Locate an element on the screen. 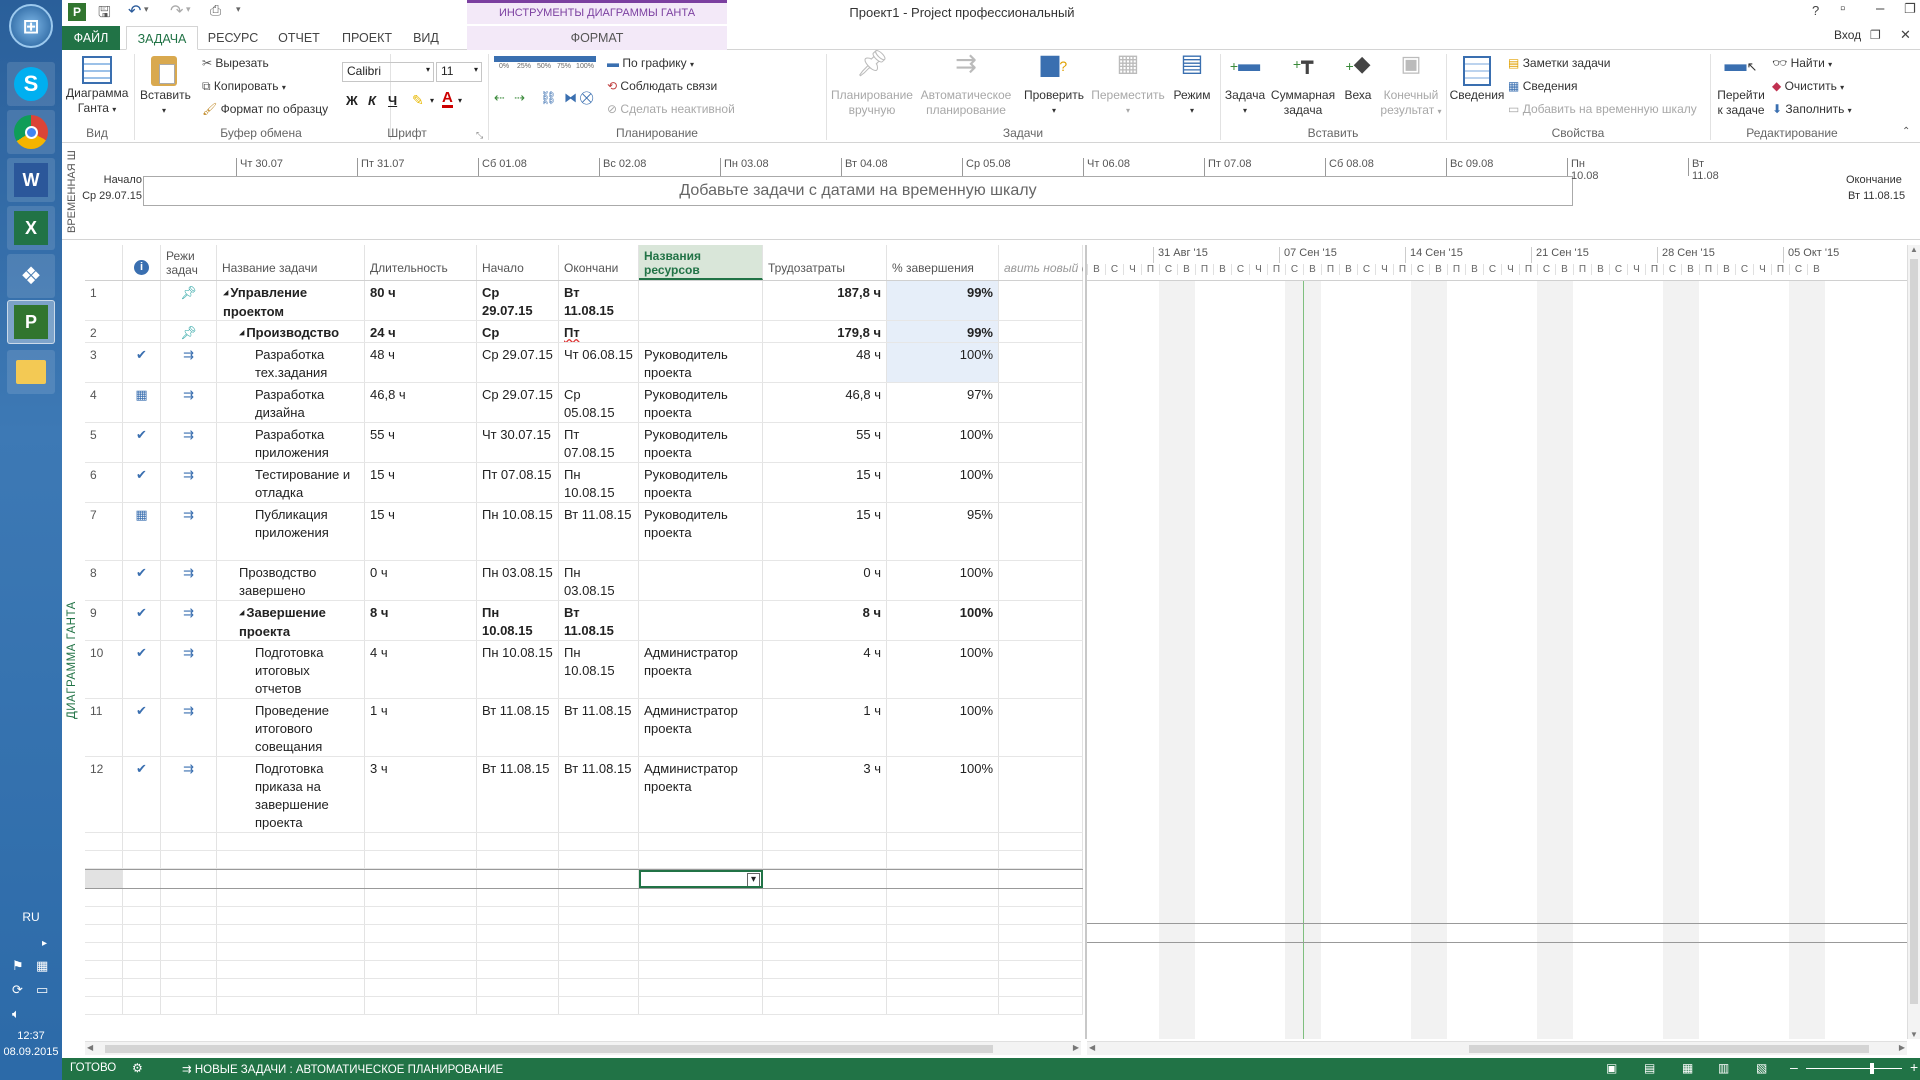  task-name-cell: Разработка тех.задания is located at coordinates (291, 362).